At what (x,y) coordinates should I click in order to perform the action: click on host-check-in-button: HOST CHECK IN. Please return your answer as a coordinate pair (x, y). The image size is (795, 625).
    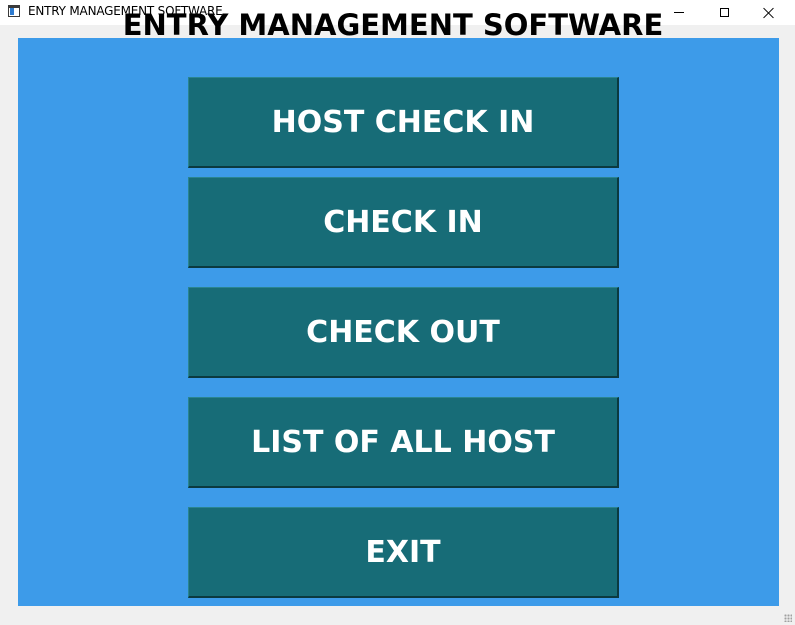
    Looking at the image, I should click on (403, 122).